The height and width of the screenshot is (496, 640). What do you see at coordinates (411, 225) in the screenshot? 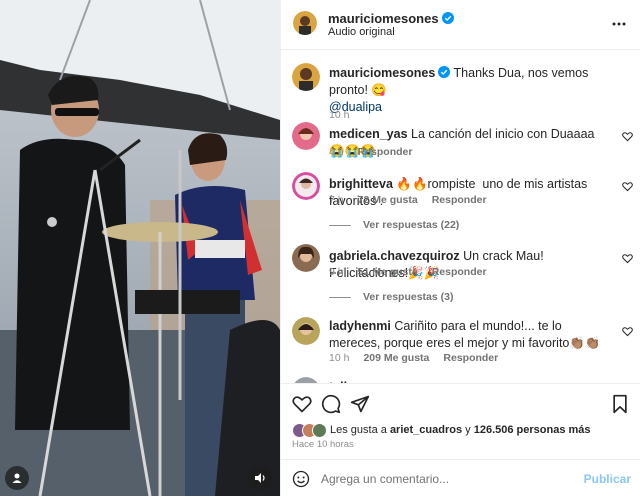
I see `view-replies-label: Ver respuestas (22)` at bounding box center [411, 225].